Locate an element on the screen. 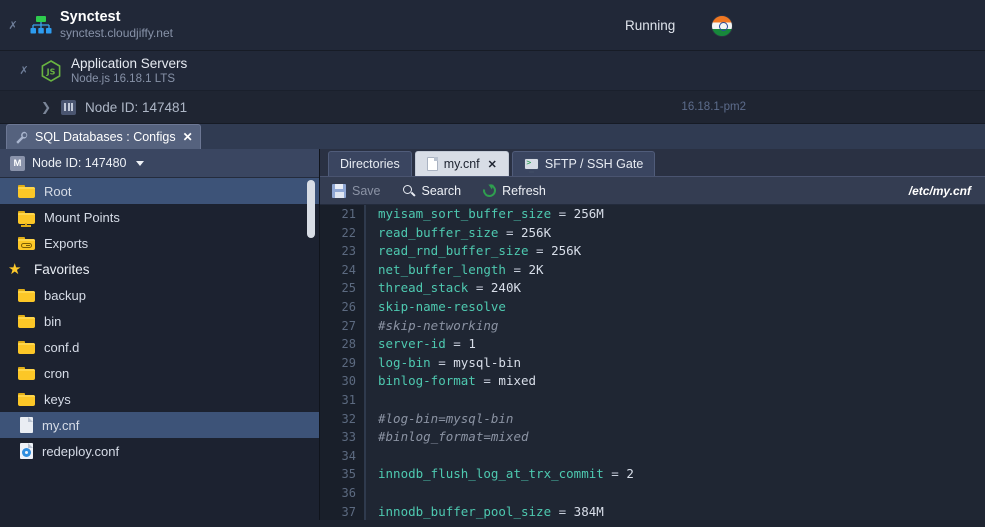 This screenshot has height=527, width=985. code-line: innodb_flush_log_at_trx_commit = 2 is located at coordinates (681, 474).